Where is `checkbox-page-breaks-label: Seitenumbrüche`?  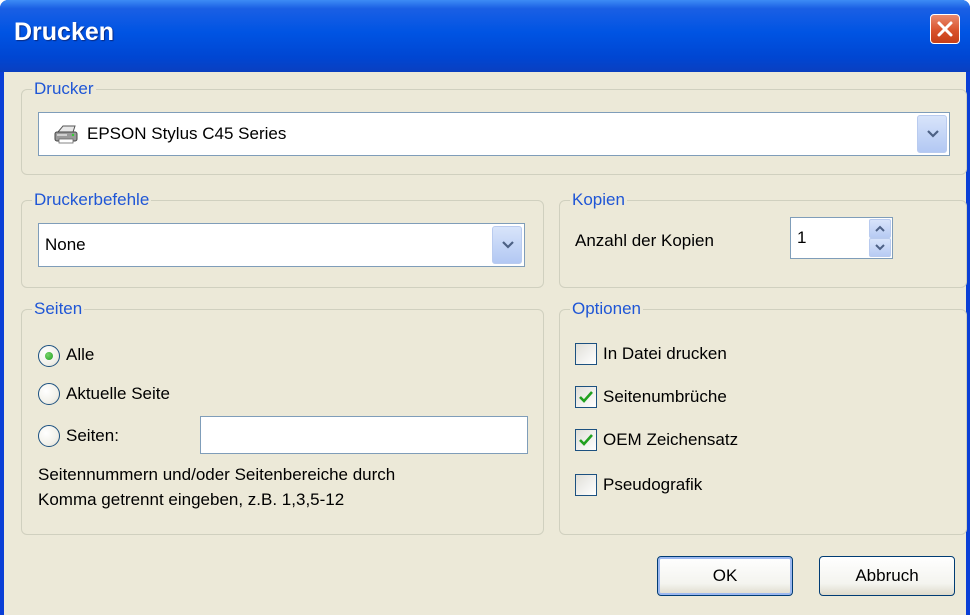
checkbox-page-breaks-label: Seitenumbrüche is located at coordinates (665, 397).